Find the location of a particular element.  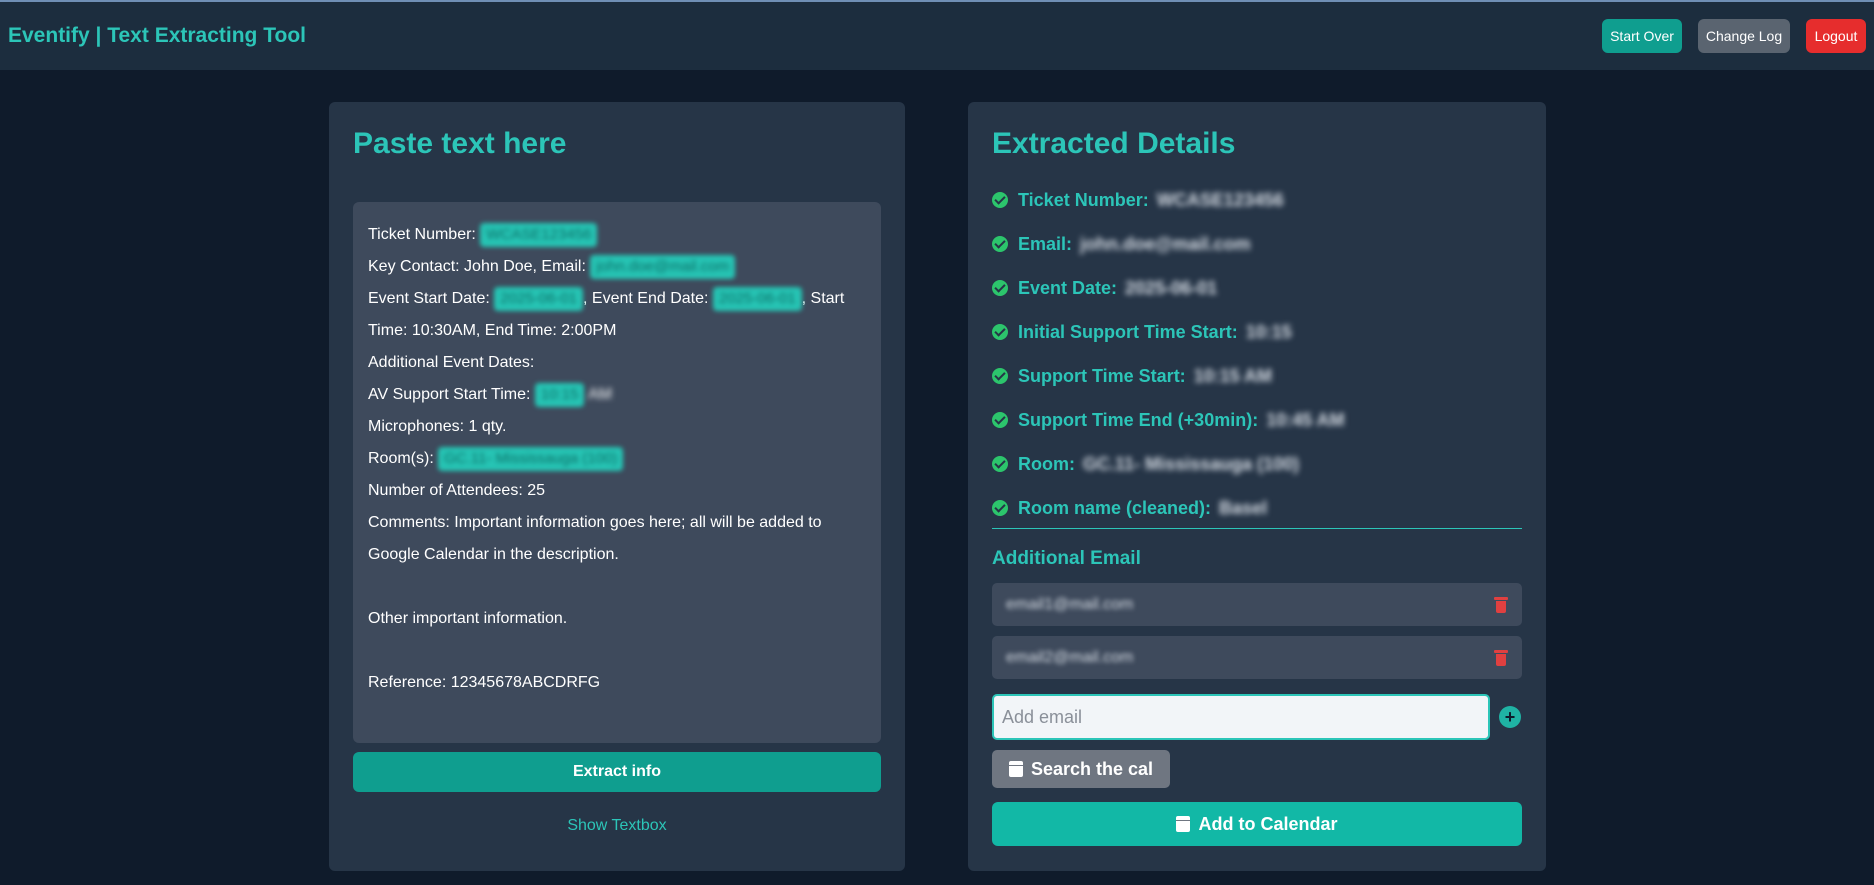

detail-value: Basel is located at coordinates (1243, 507).